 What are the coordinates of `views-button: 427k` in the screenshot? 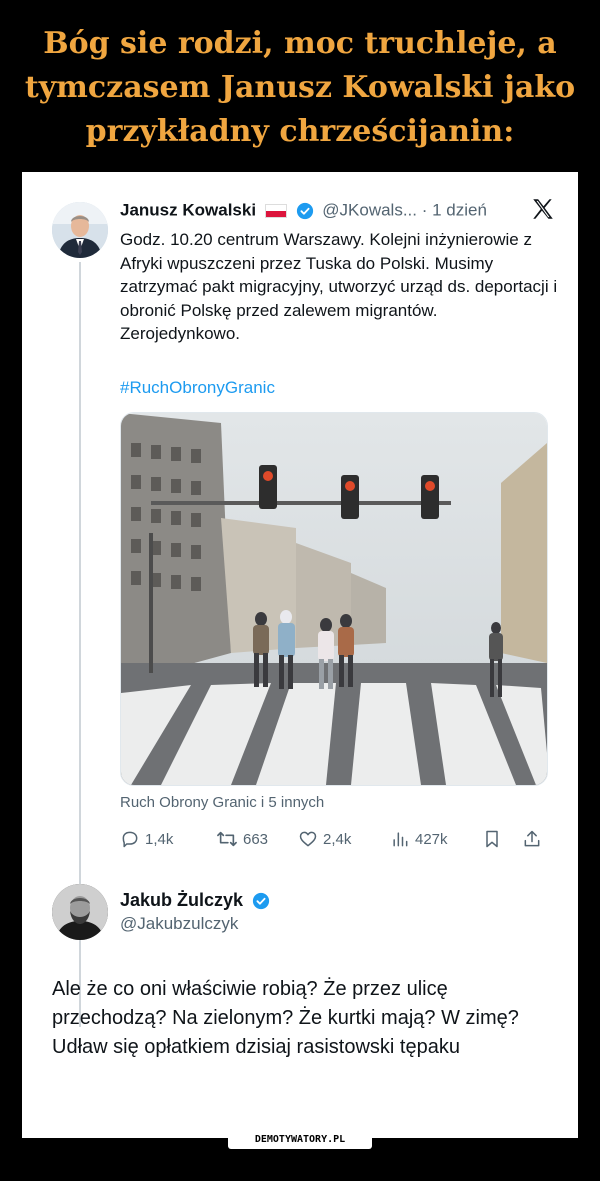 It's located at (419, 839).